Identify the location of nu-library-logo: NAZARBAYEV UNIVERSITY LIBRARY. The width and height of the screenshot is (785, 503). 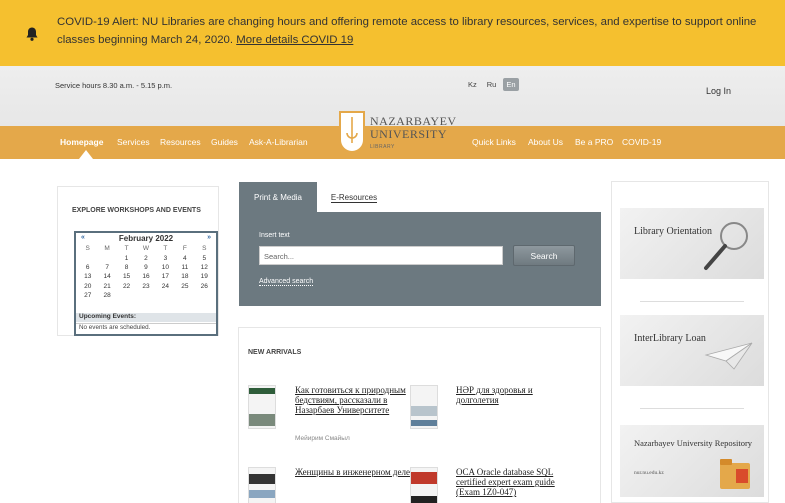
(393, 133).